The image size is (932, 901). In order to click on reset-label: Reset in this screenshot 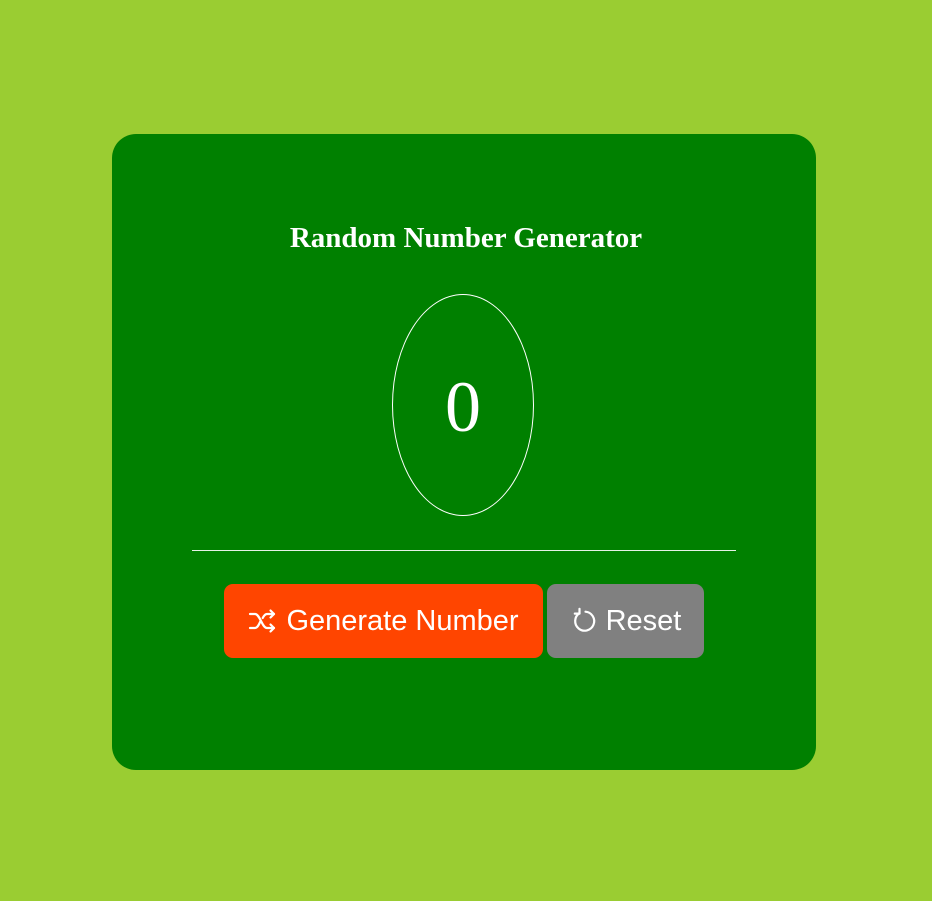, I will do `click(643, 620)`.